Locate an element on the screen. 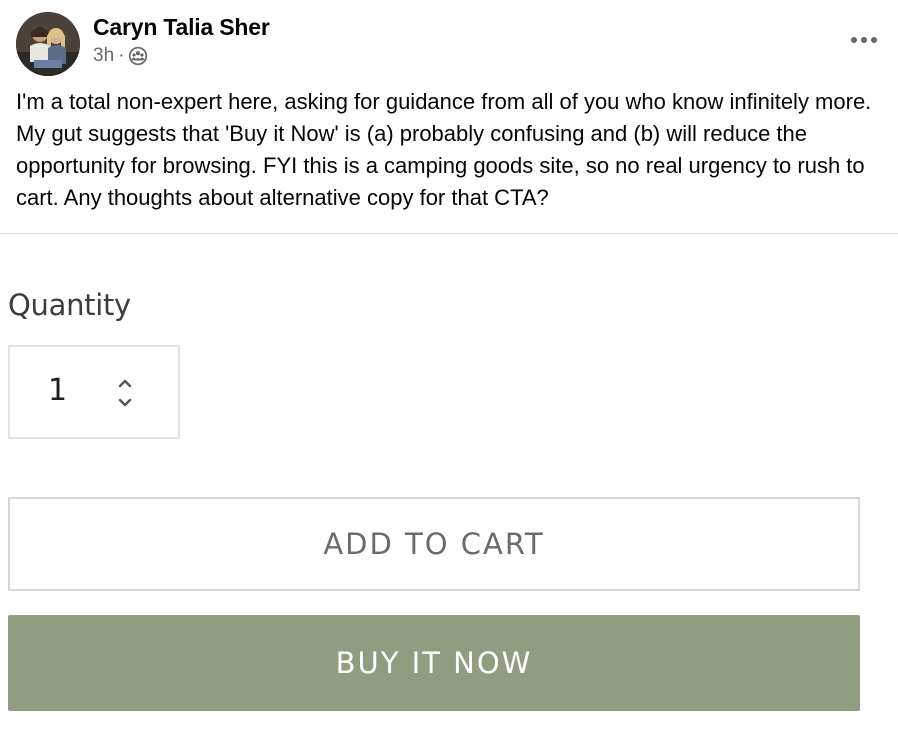  buy-it-now-button: BUY IT NOW is located at coordinates (434, 663).